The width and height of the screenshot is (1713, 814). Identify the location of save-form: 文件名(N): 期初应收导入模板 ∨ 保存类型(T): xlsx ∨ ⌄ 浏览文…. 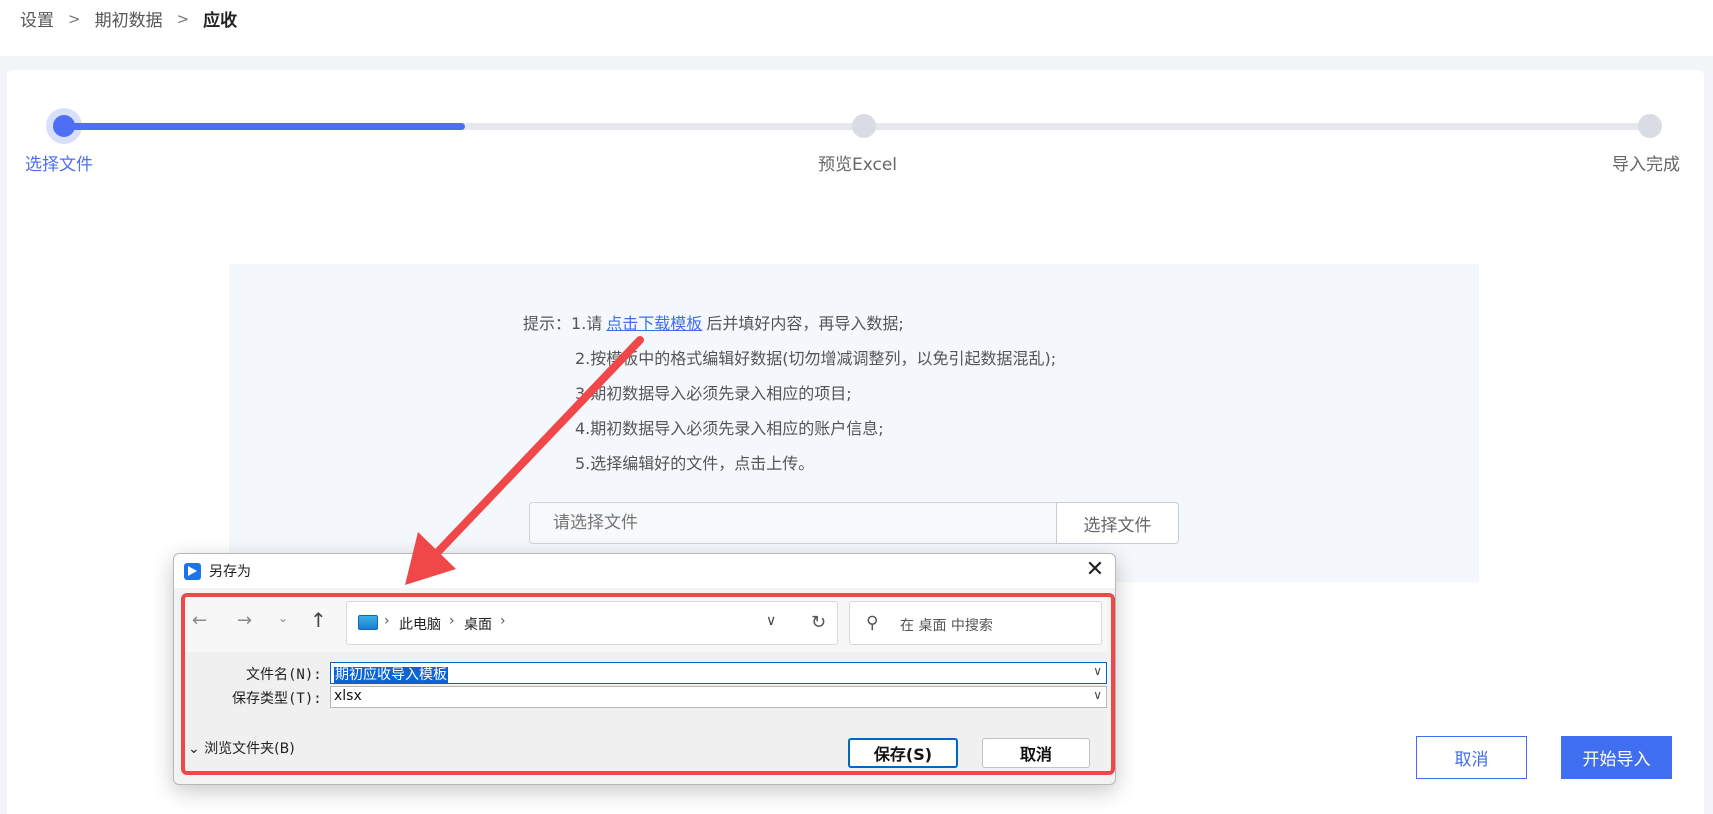
(644, 710).